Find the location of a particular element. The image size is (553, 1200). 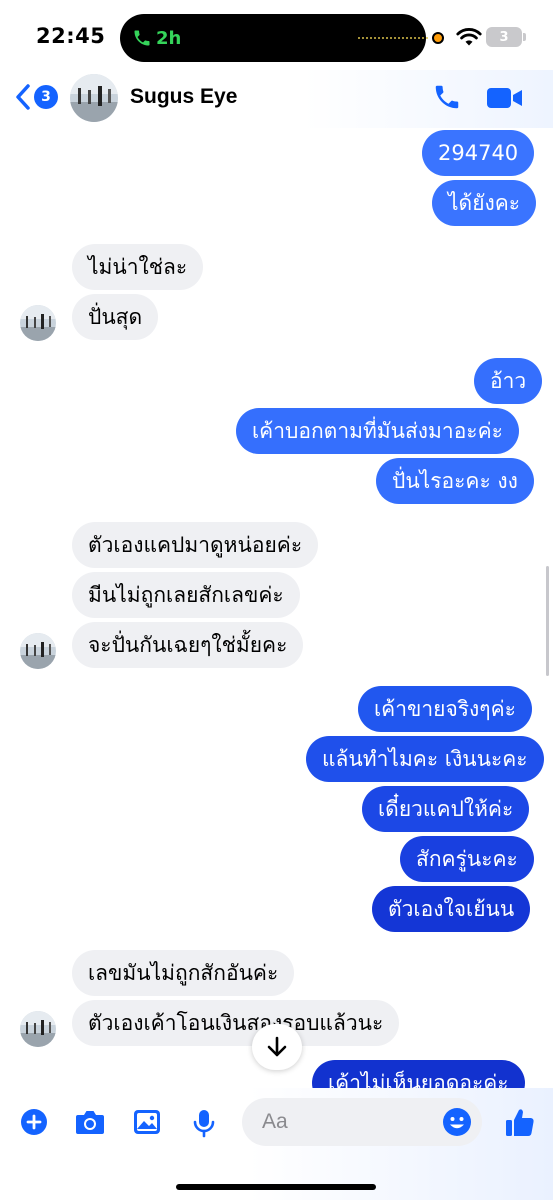

message-bubble-outgoing: แล้นทำไมคะ เงินนะคะ is located at coordinates (425, 759).